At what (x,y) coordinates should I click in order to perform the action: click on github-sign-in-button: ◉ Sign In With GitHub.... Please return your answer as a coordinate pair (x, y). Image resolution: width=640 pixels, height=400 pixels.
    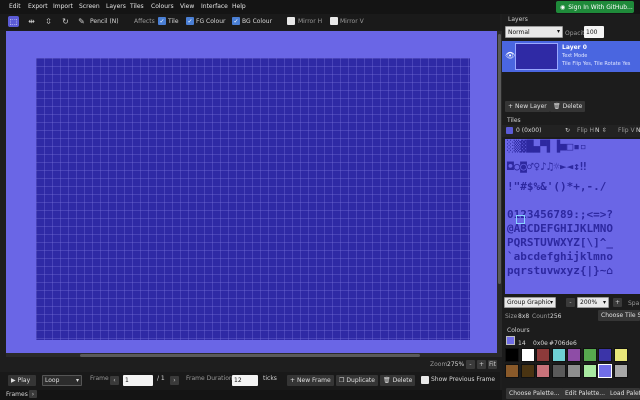
    Looking at the image, I should click on (595, 7).